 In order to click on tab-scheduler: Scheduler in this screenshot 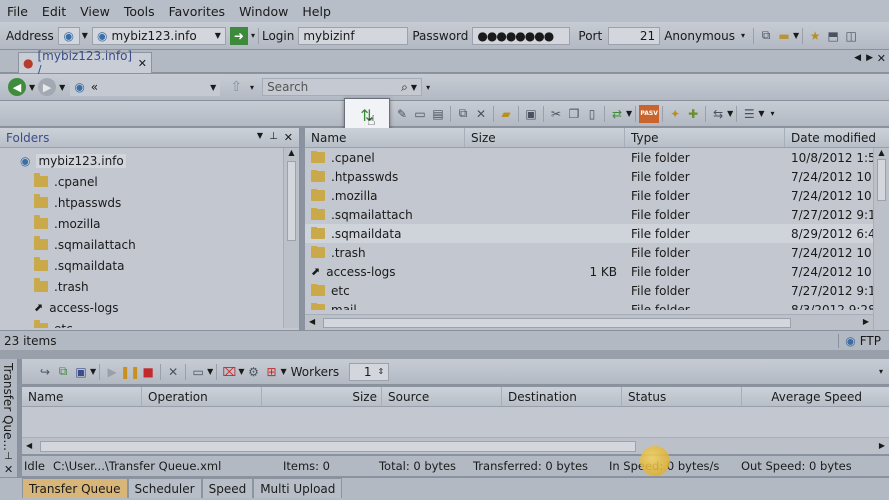, I will do `click(164, 488)`.